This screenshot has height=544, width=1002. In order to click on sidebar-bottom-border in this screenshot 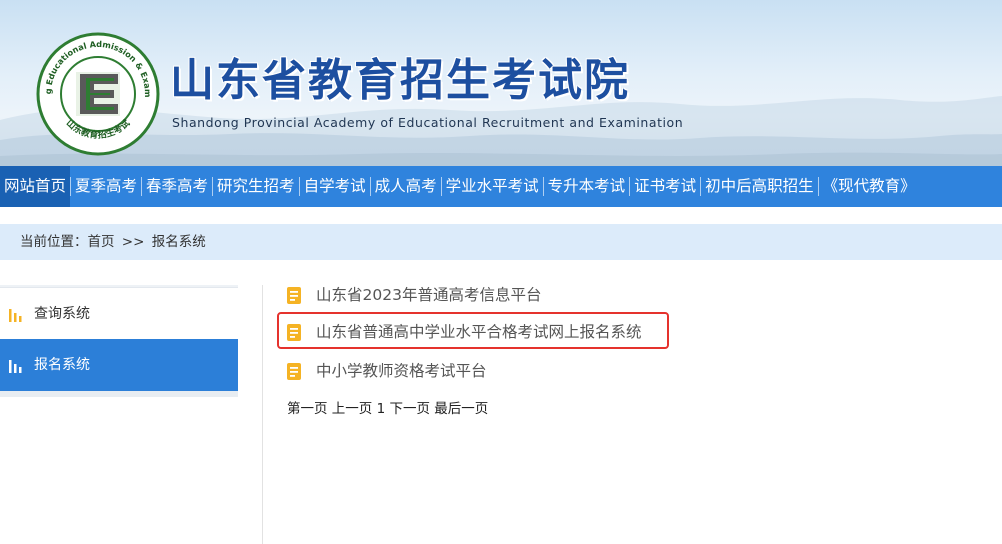, I will do `click(119, 394)`.